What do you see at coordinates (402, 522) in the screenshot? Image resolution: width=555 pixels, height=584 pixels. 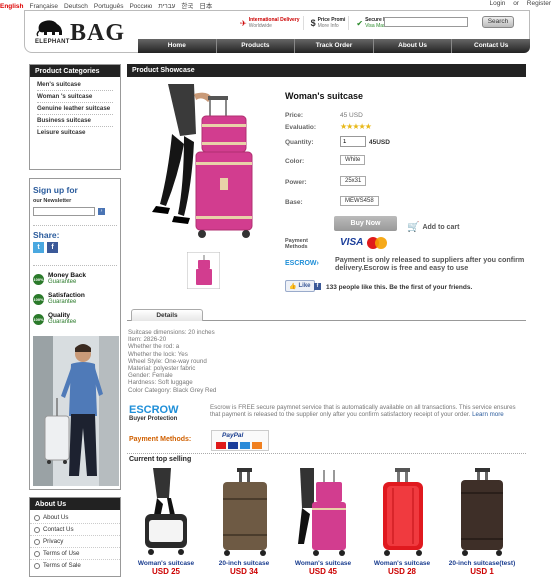 I see `top-selling-item: Woman's suitcase USD 28` at bounding box center [402, 522].